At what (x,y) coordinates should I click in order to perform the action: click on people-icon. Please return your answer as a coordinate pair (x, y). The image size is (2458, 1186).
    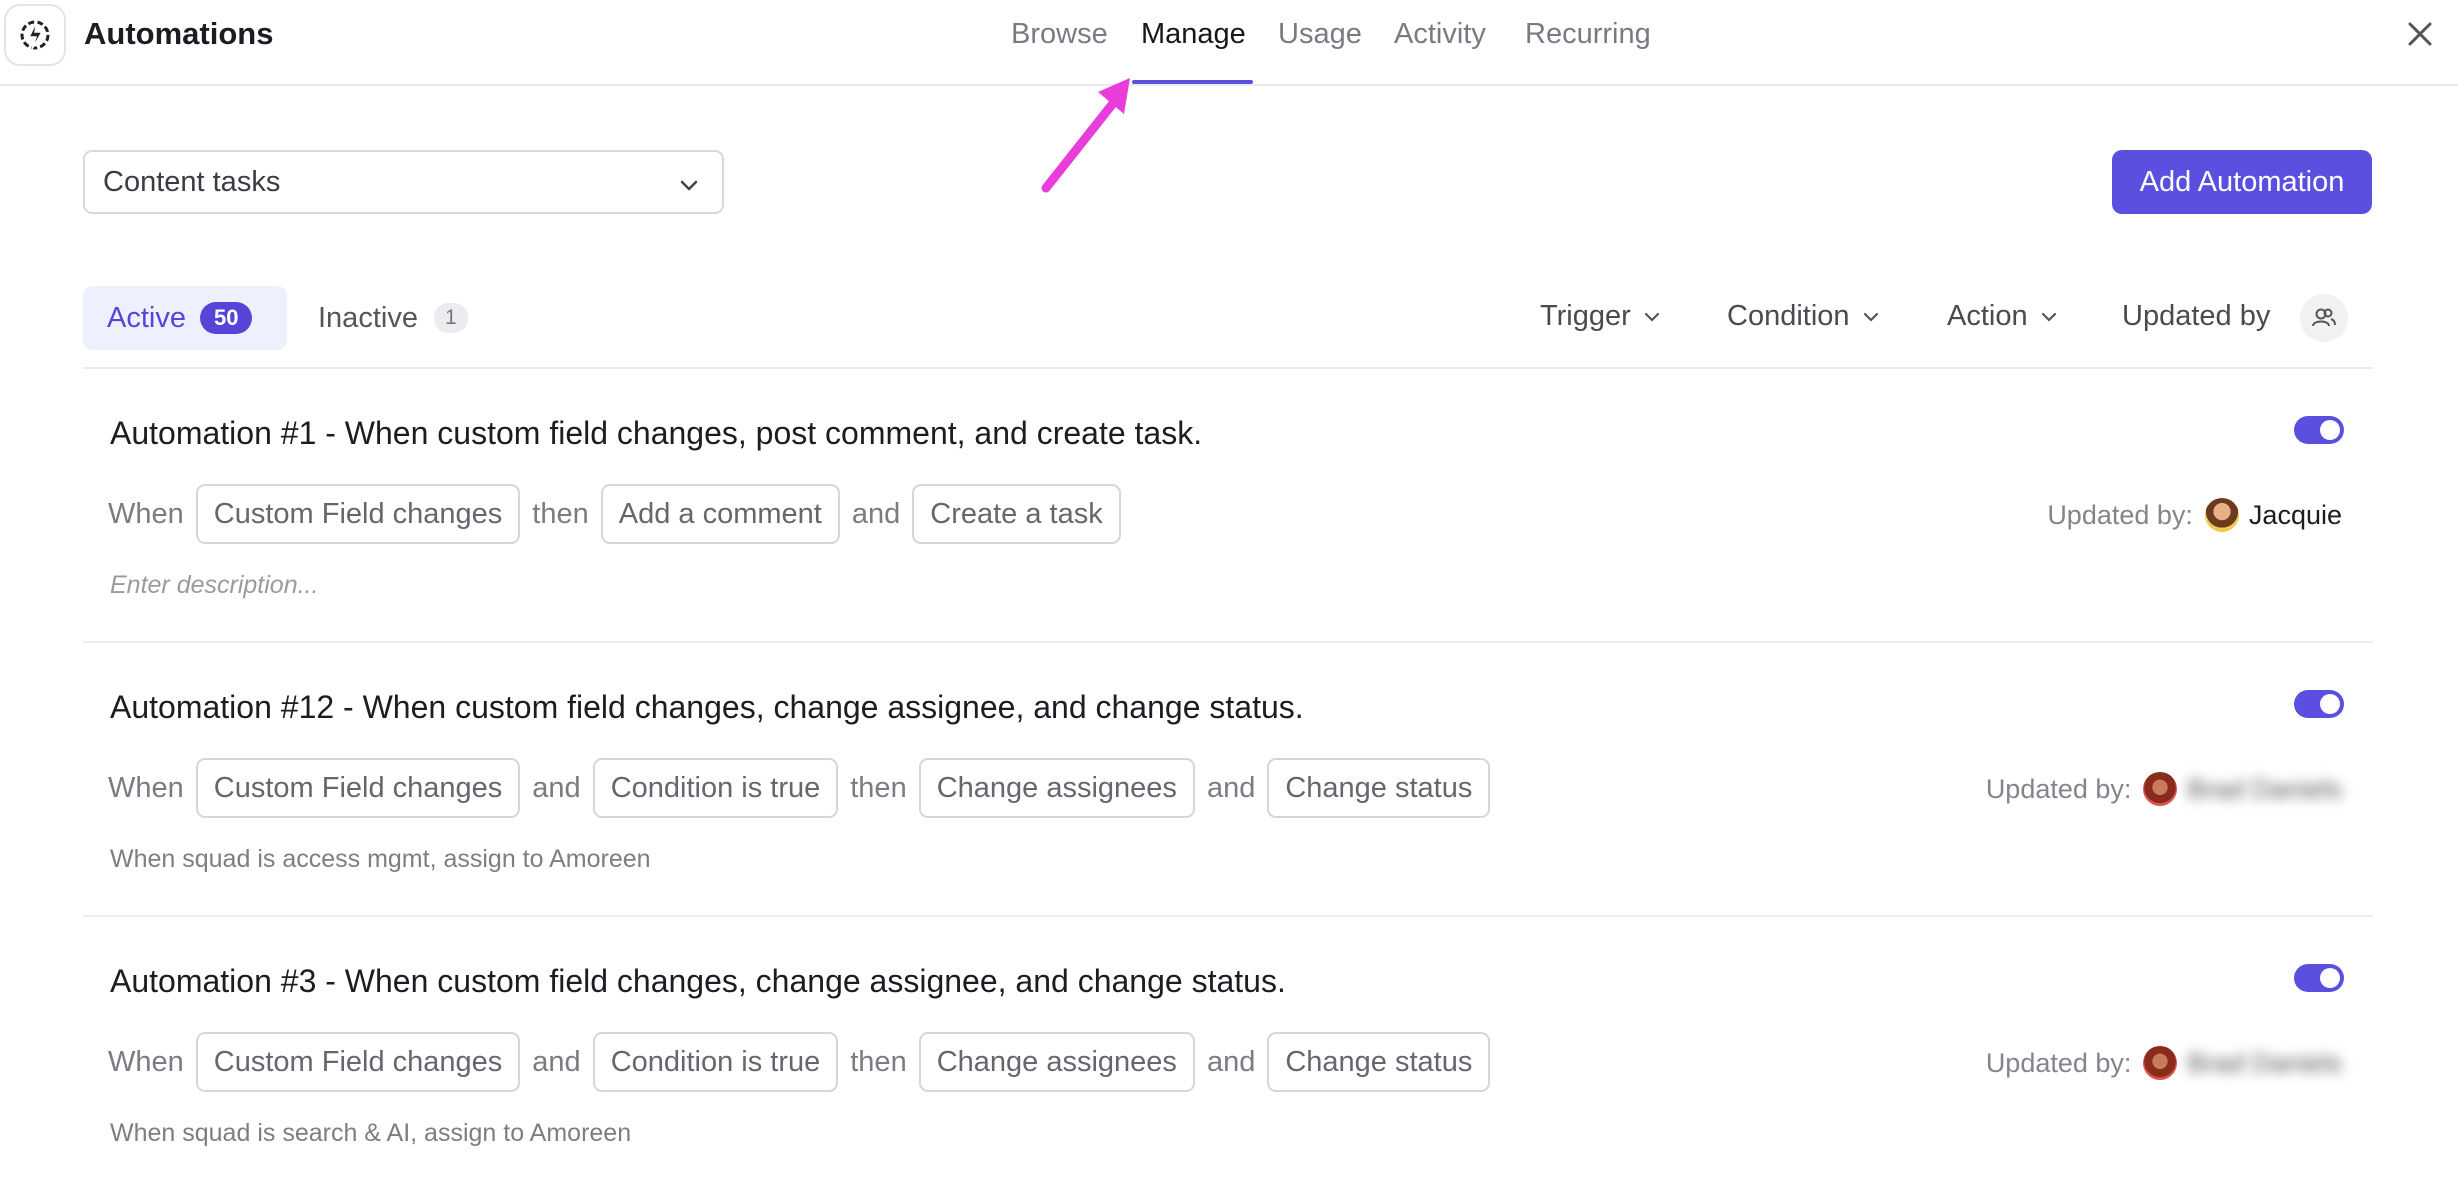
    Looking at the image, I should click on (2324, 317).